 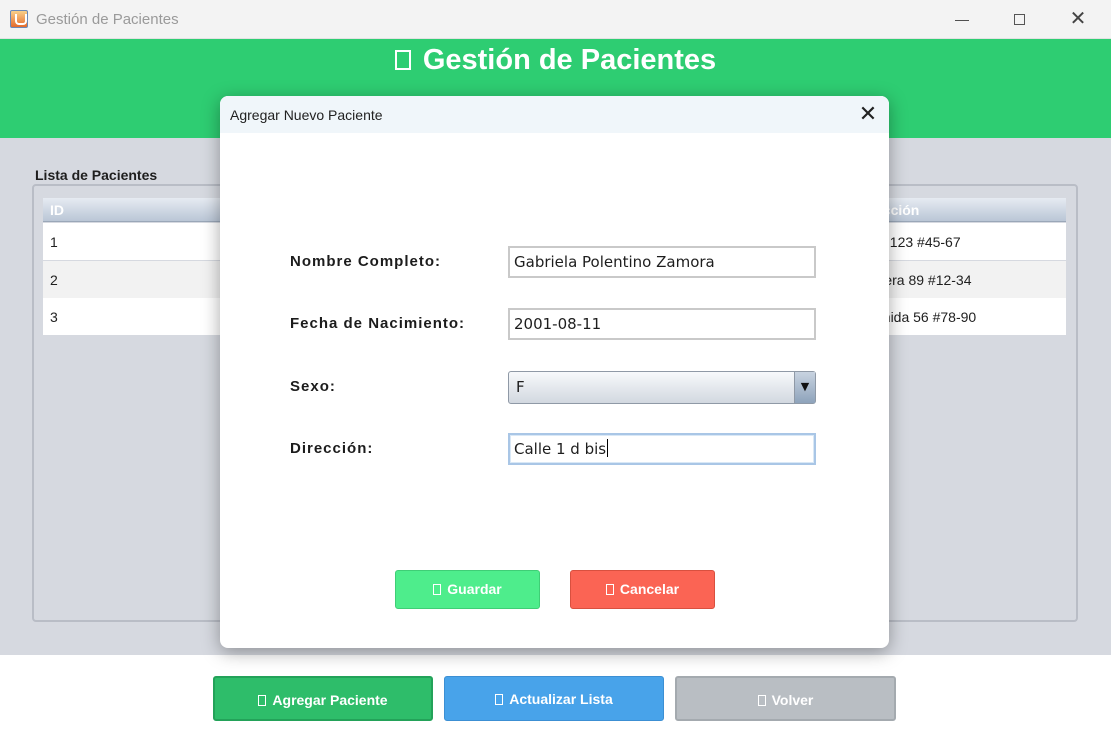 I want to click on cancel-button: Cancelar, so click(x=642, y=589).